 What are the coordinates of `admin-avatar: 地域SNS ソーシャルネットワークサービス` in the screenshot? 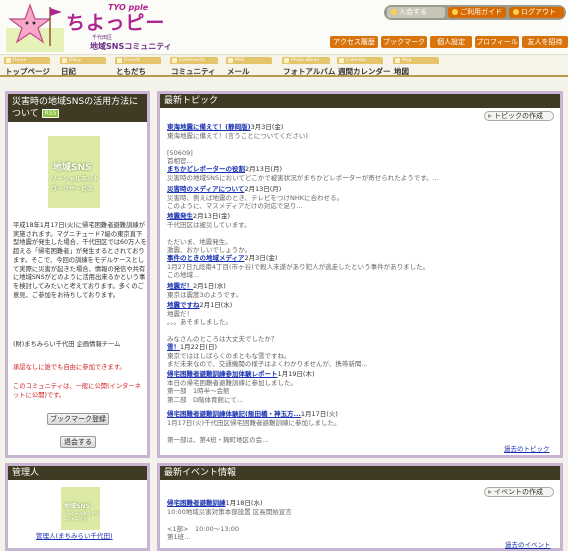 It's located at (80, 508).